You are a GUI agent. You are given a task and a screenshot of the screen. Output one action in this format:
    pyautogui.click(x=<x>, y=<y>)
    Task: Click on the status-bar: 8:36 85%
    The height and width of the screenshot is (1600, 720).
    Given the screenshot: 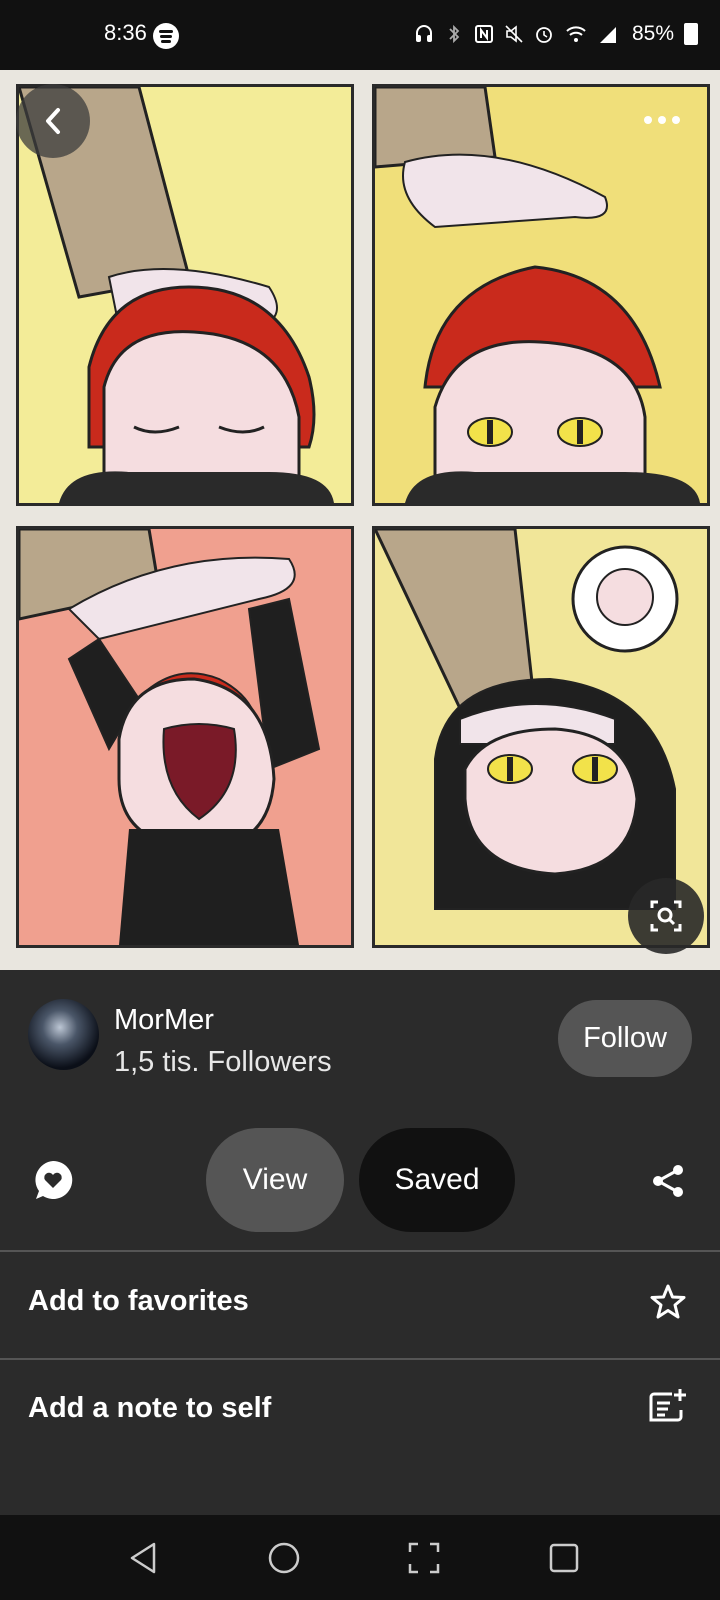 What is the action you would take?
    pyautogui.click(x=360, y=35)
    